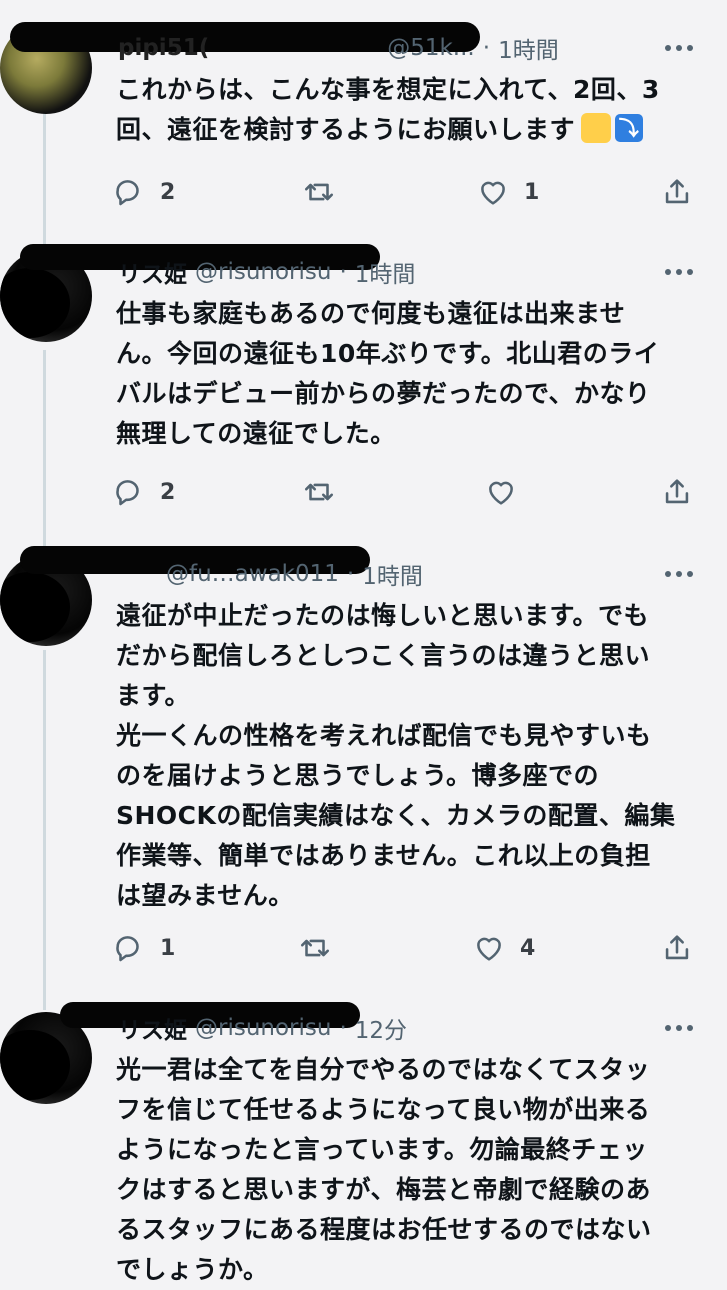 Image resolution: width=727 pixels, height=1290 pixels. I want to click on like-count: 1, so click(532, 192).